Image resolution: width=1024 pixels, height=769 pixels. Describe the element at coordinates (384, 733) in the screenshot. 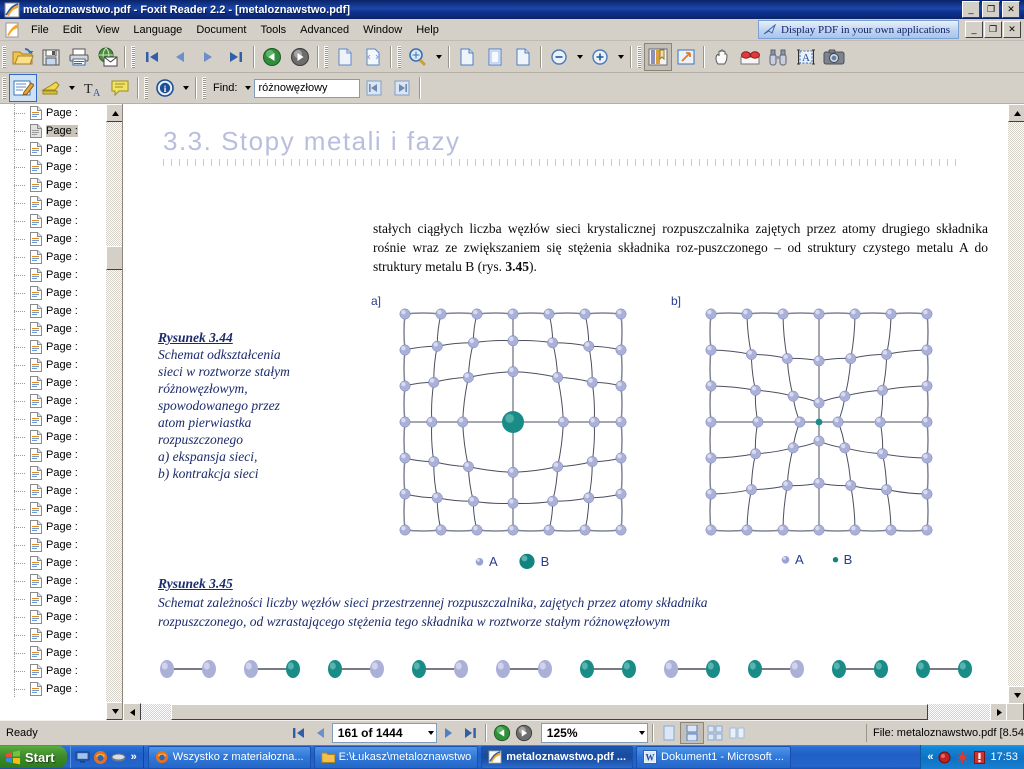

I see `page-number-input: 161 of 1444` at that location.